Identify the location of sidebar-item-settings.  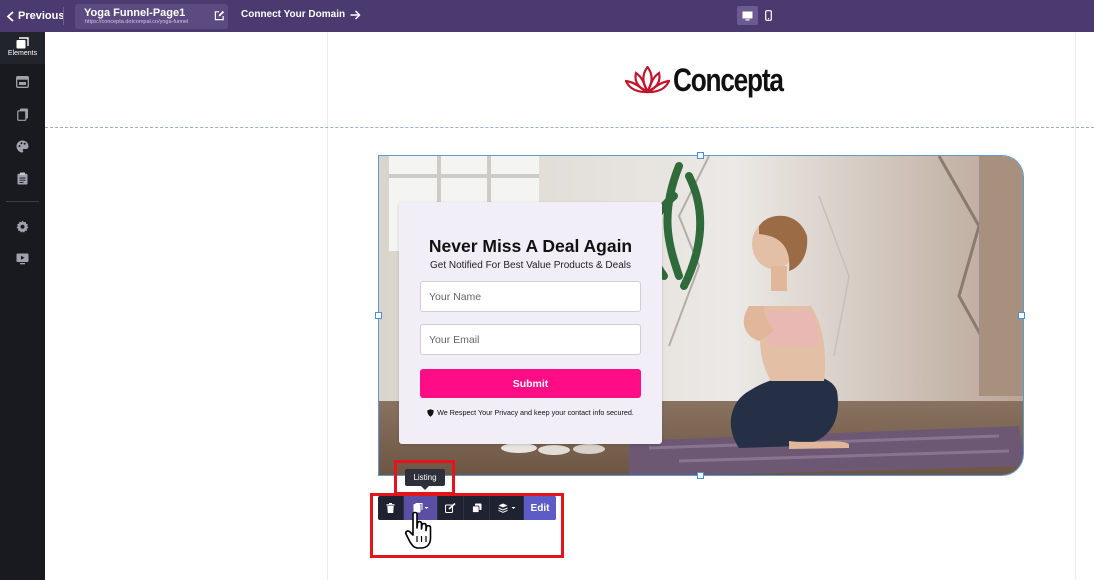
(22, 226).